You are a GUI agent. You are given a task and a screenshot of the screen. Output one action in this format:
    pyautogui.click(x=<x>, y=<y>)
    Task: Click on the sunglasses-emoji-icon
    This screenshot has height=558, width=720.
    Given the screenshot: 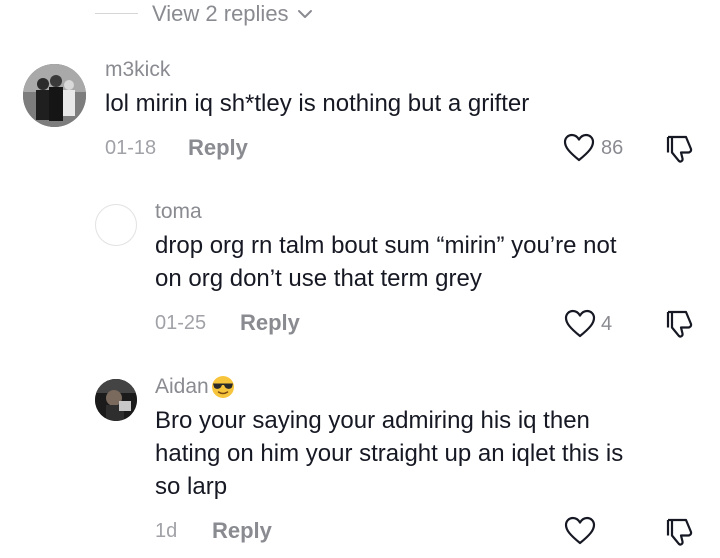 What is the action you would take?
    pyautogui.click(x=222, y=387)
    